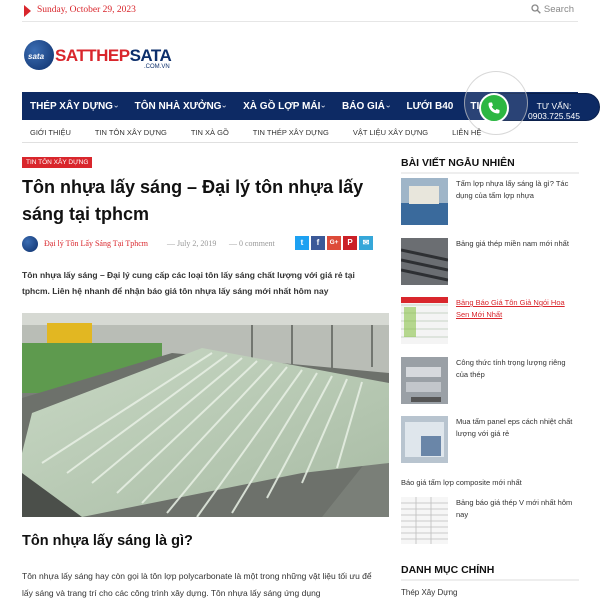 The width and height of the screenshot is (600, 600). Describe the element at coordinates (131, 132) in the screenshot. I see `sub-nav-item: TIN TÔN XÂY DỰNG` at that location.